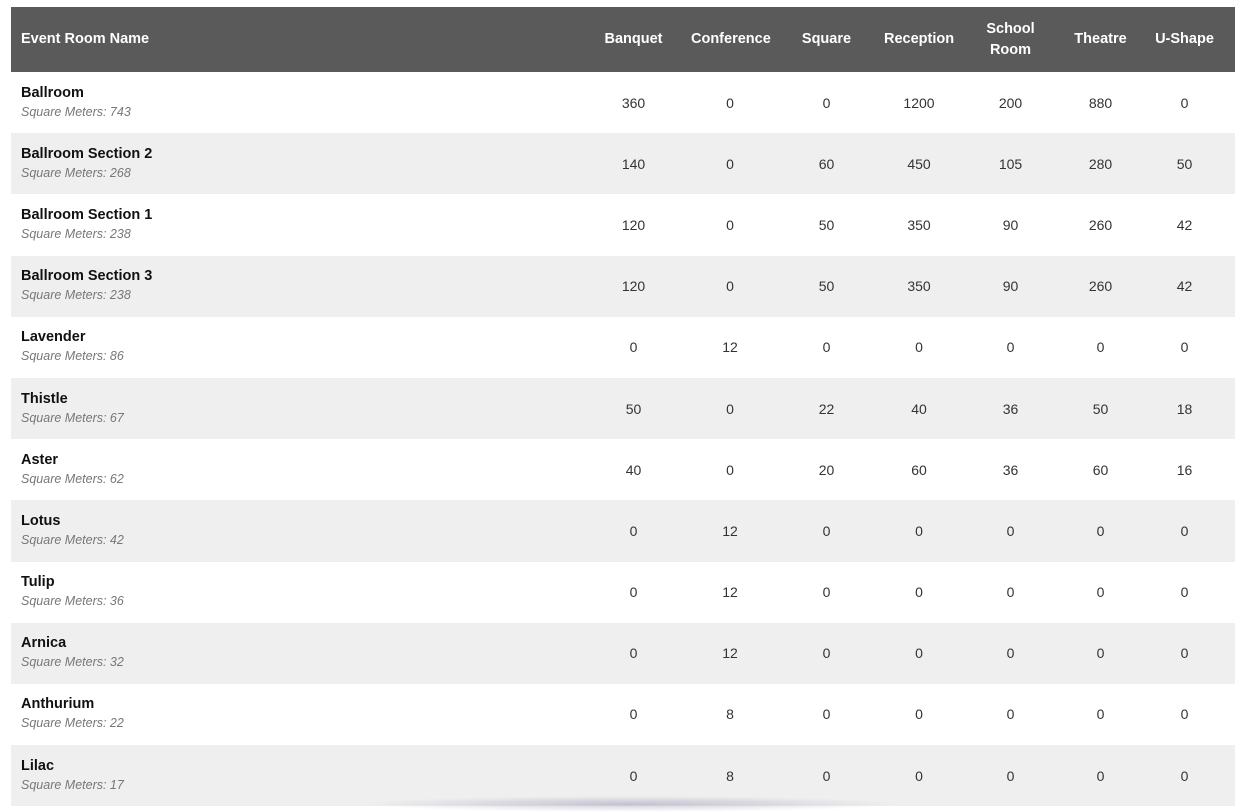 This screenshot has width=1243, height=812. Describe the element at coordinates (76, 295) in the screenshot. I see `room-square-meters: Square Meters: 238` at that location.